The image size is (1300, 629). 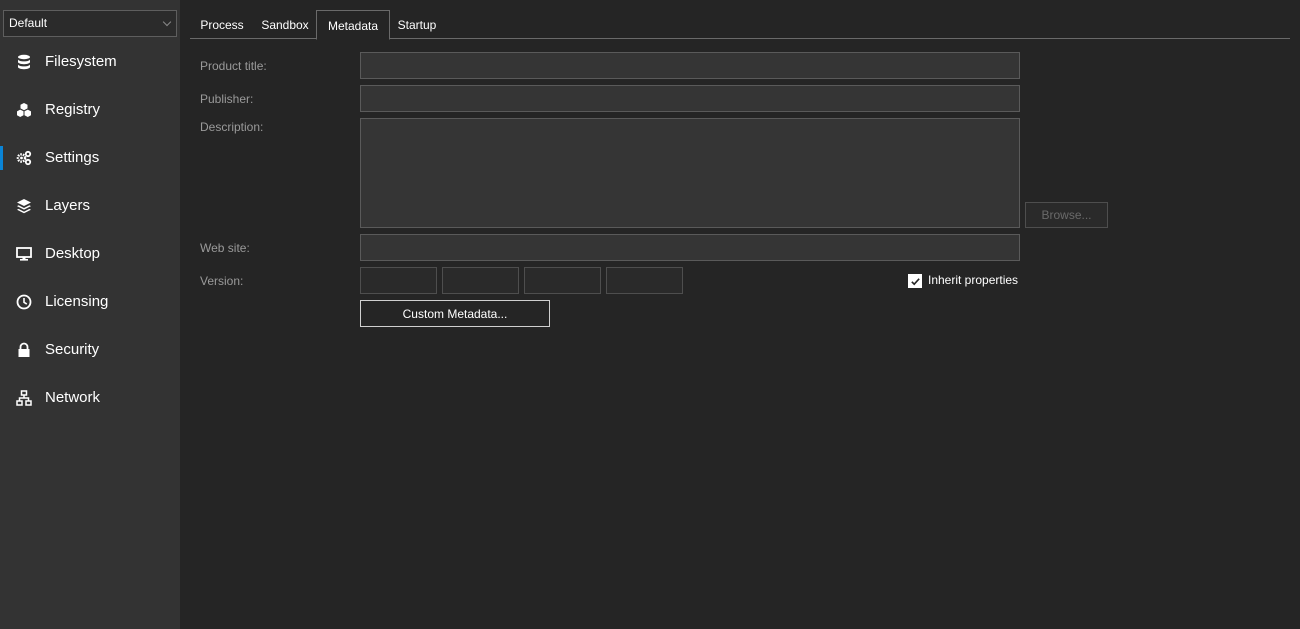 What do you see at coordinates (740, 25) in the screenshot?
I see `tab-bar: Process Sandbox Metadata Startup` at bounding box center [740, 25].